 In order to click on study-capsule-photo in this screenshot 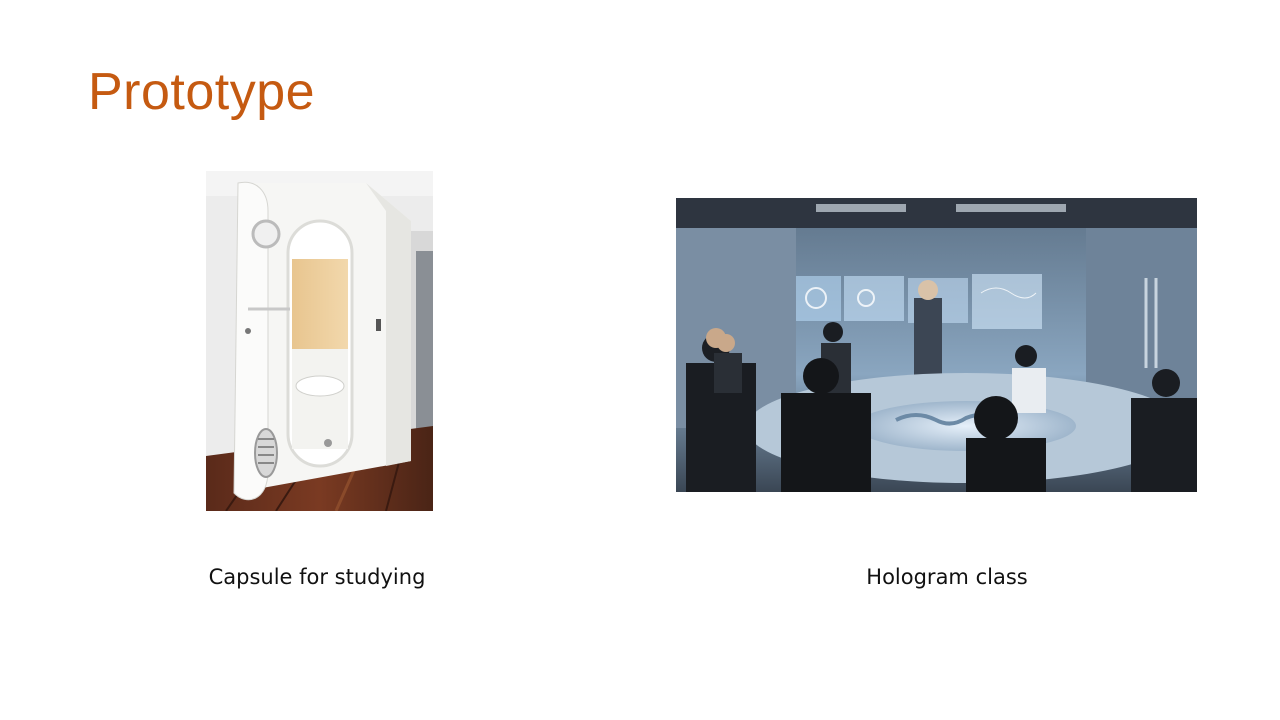, I will do `click(319, 341)`.